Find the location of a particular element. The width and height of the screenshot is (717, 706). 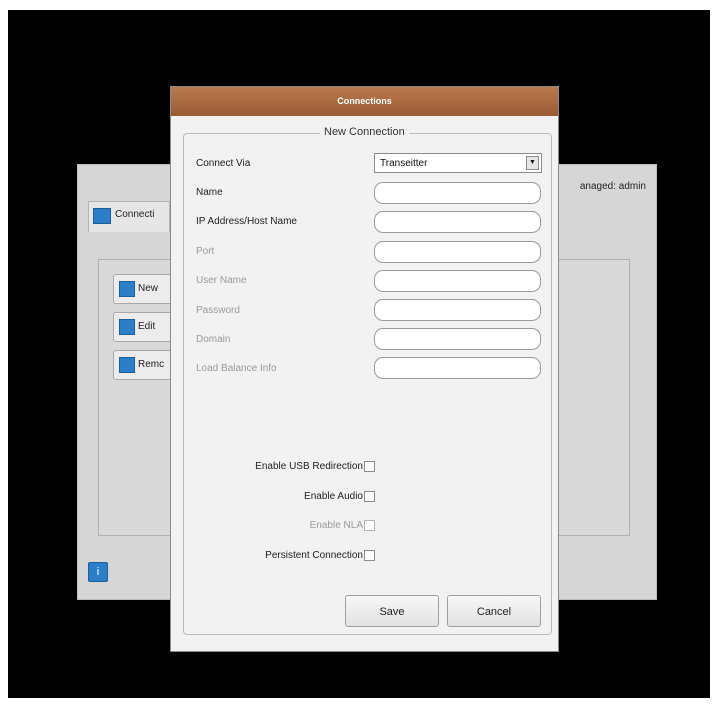

new-connection-icon is located at coordinates (127, 289).